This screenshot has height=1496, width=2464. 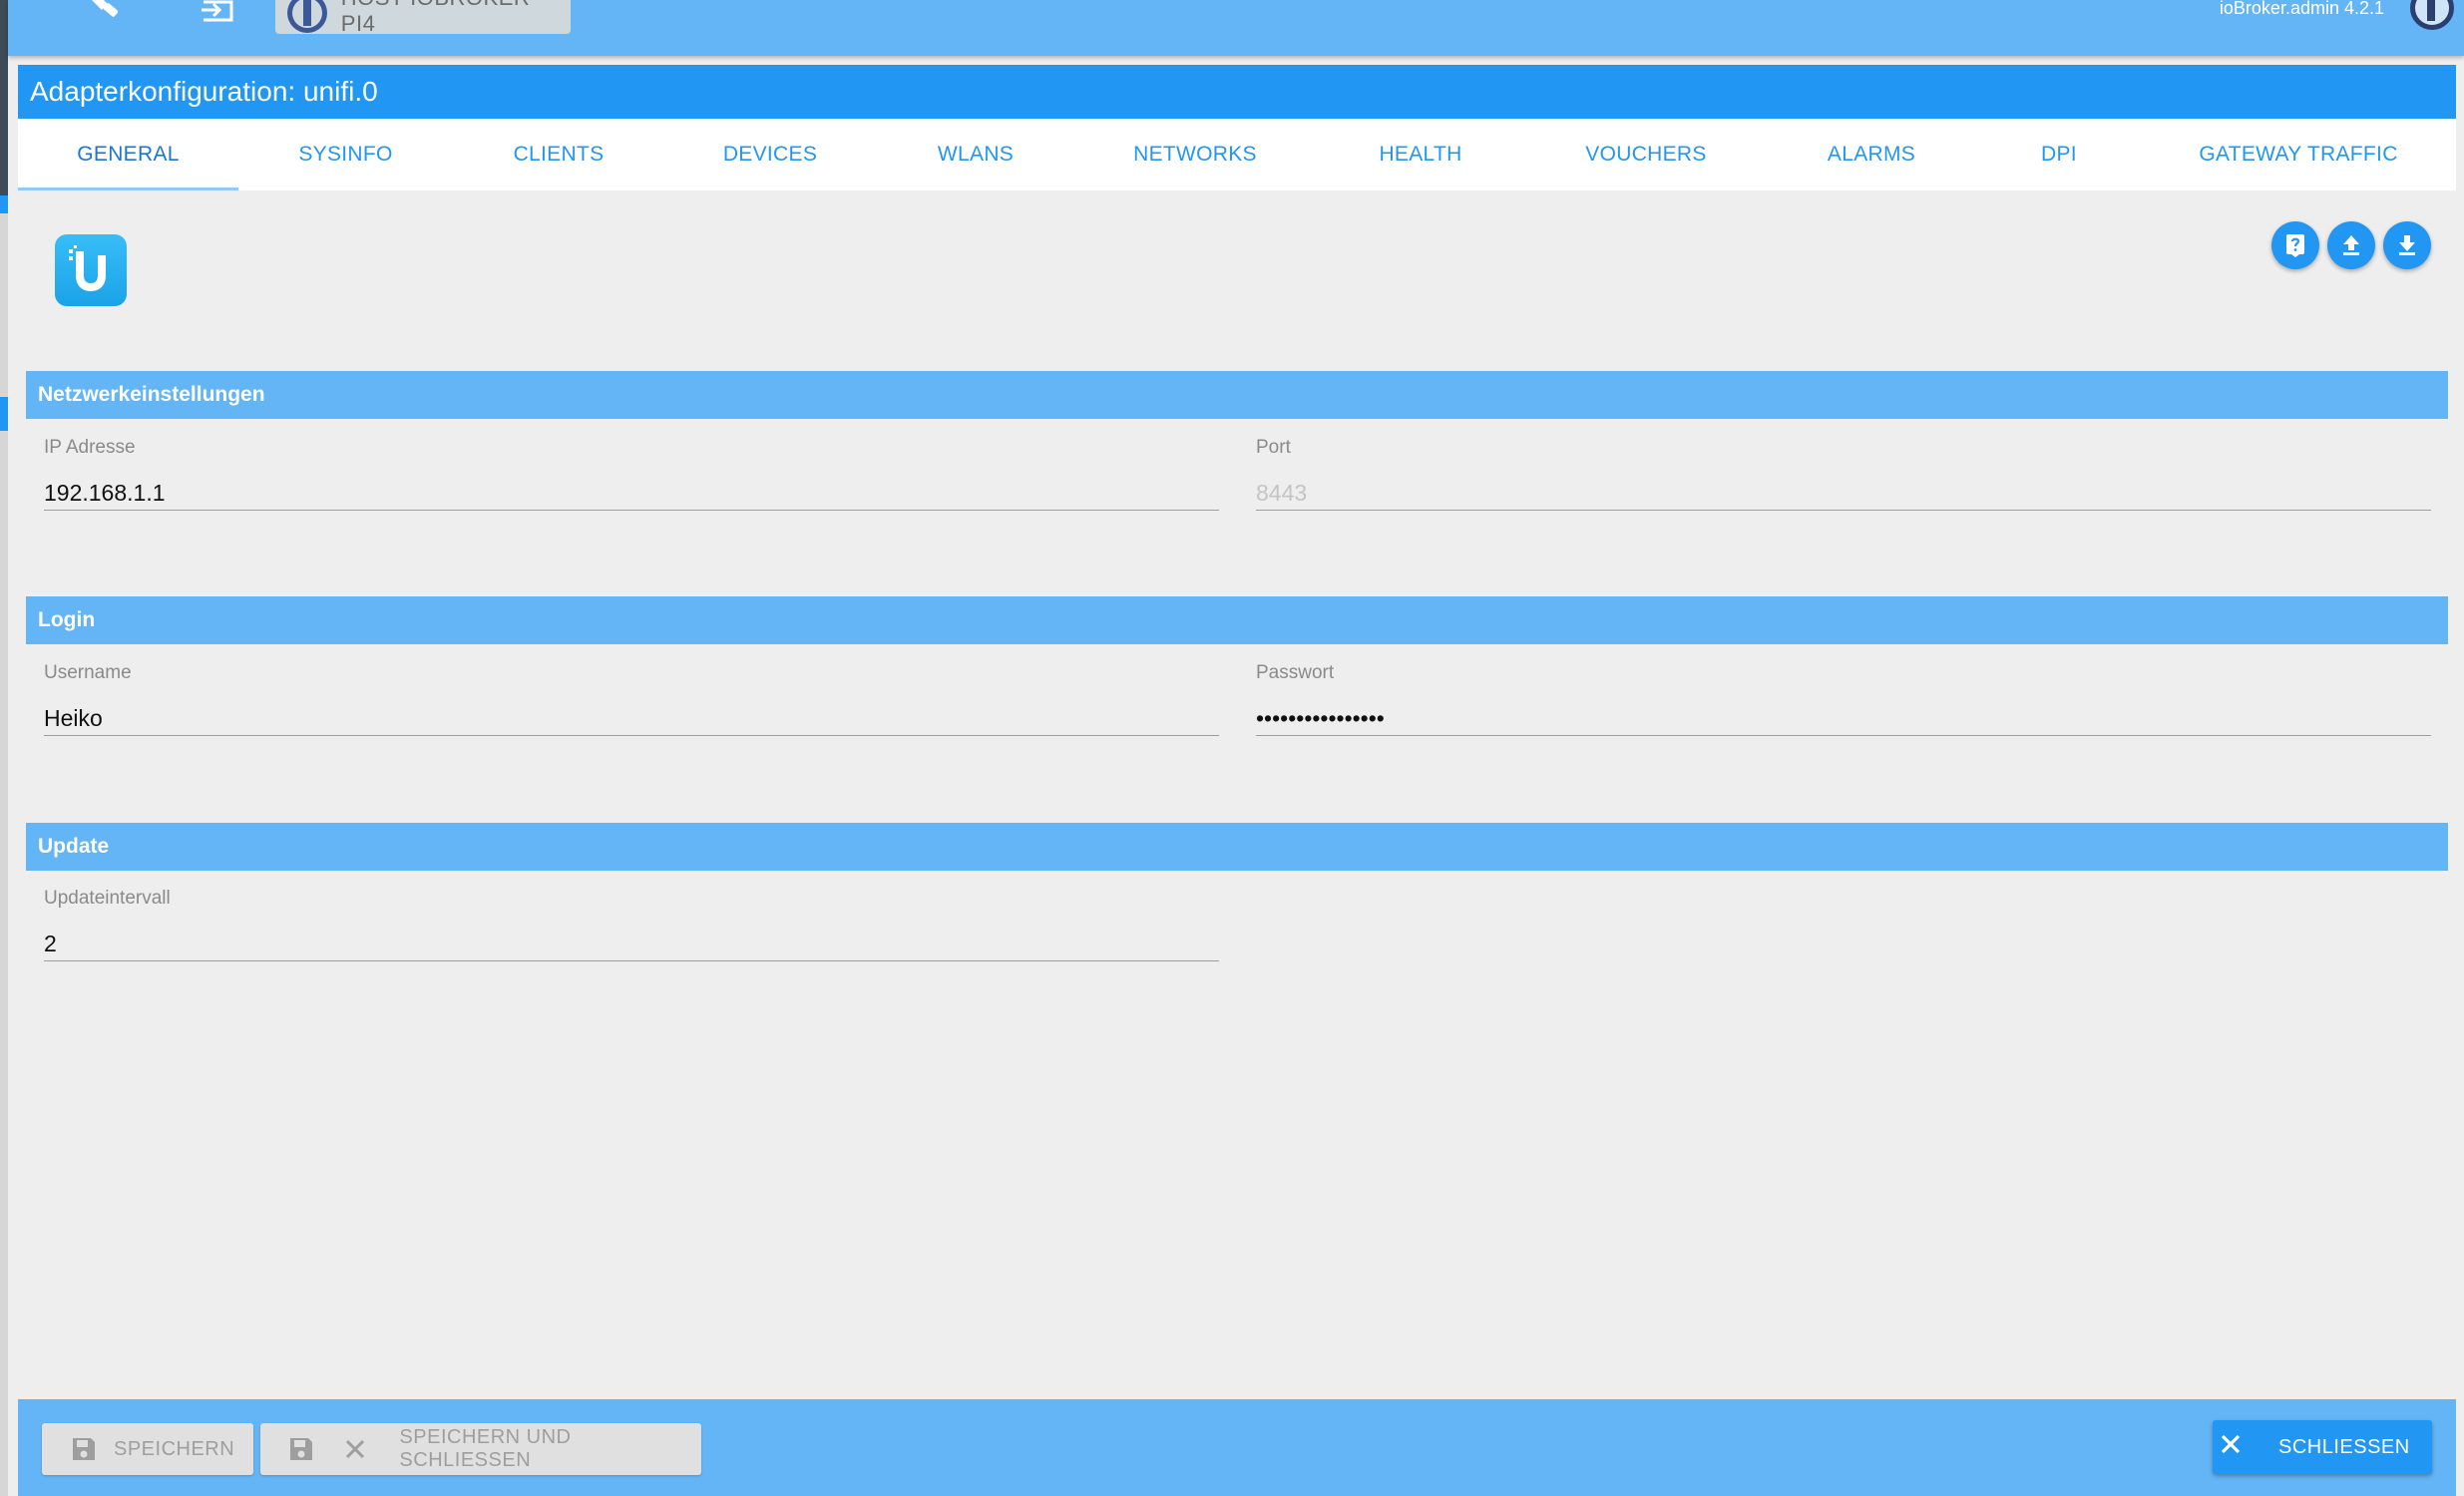 I want to click on save-button-label: SPEICHERN, so click(x=174, y=1448).